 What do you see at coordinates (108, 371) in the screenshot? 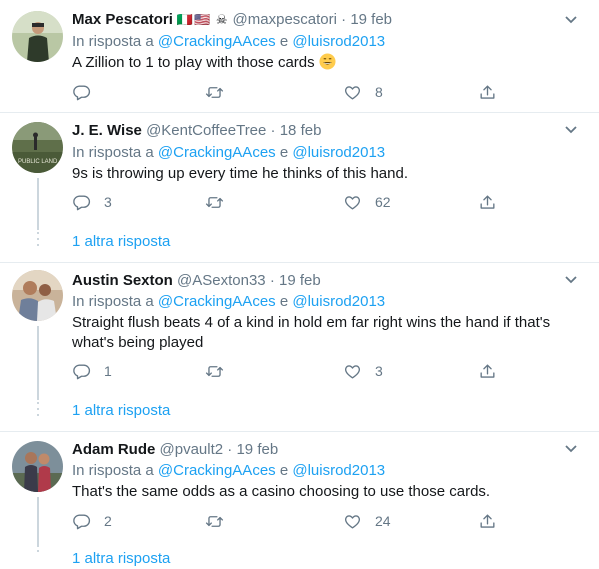
I see `reply-count: 1` at bounding box center [108, 371].